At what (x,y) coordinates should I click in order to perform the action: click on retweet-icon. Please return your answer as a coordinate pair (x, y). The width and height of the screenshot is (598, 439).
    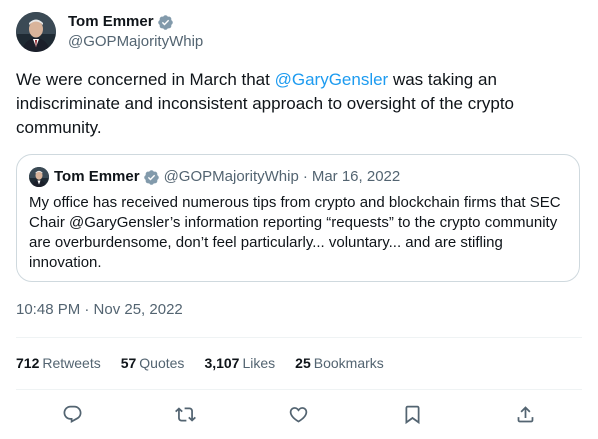
    Looking at the image, I should click on (186, 414).